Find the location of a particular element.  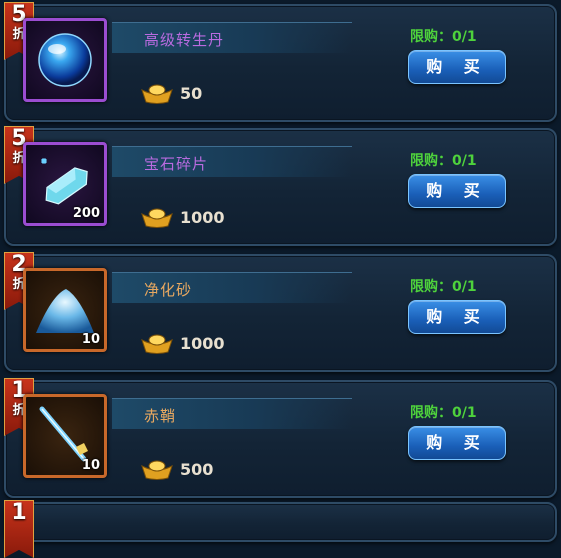

blue-orb-icon is located at coordinates (65, 60).